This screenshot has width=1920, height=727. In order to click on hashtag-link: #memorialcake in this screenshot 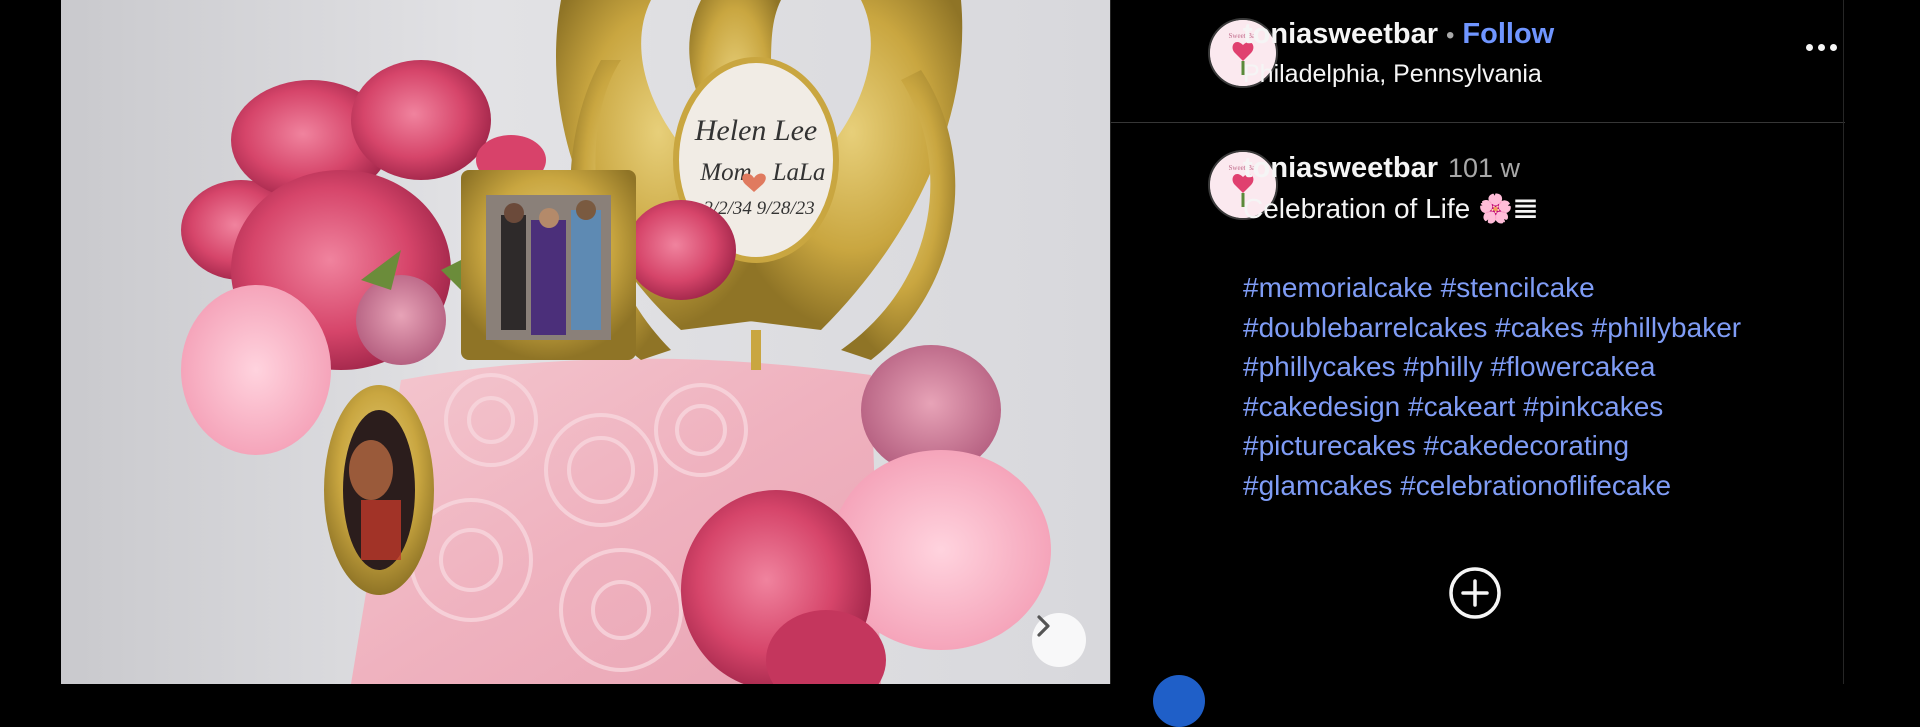, I will do `click(1338, 287)`.